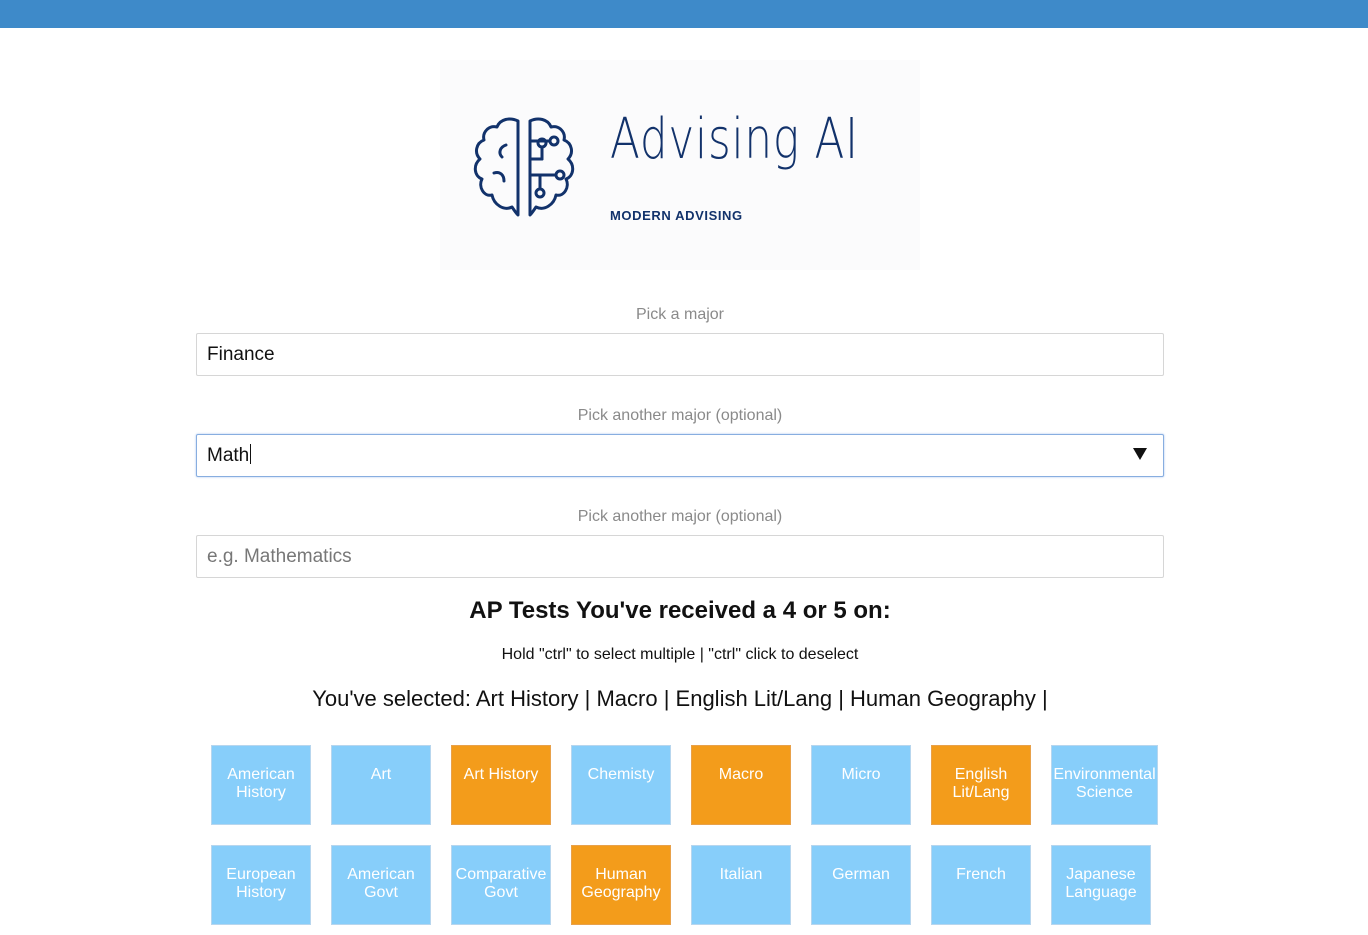  Describe the element at coordinates (734, 139) in the screenshot. I see `logo-title: Advising AI` at that location.